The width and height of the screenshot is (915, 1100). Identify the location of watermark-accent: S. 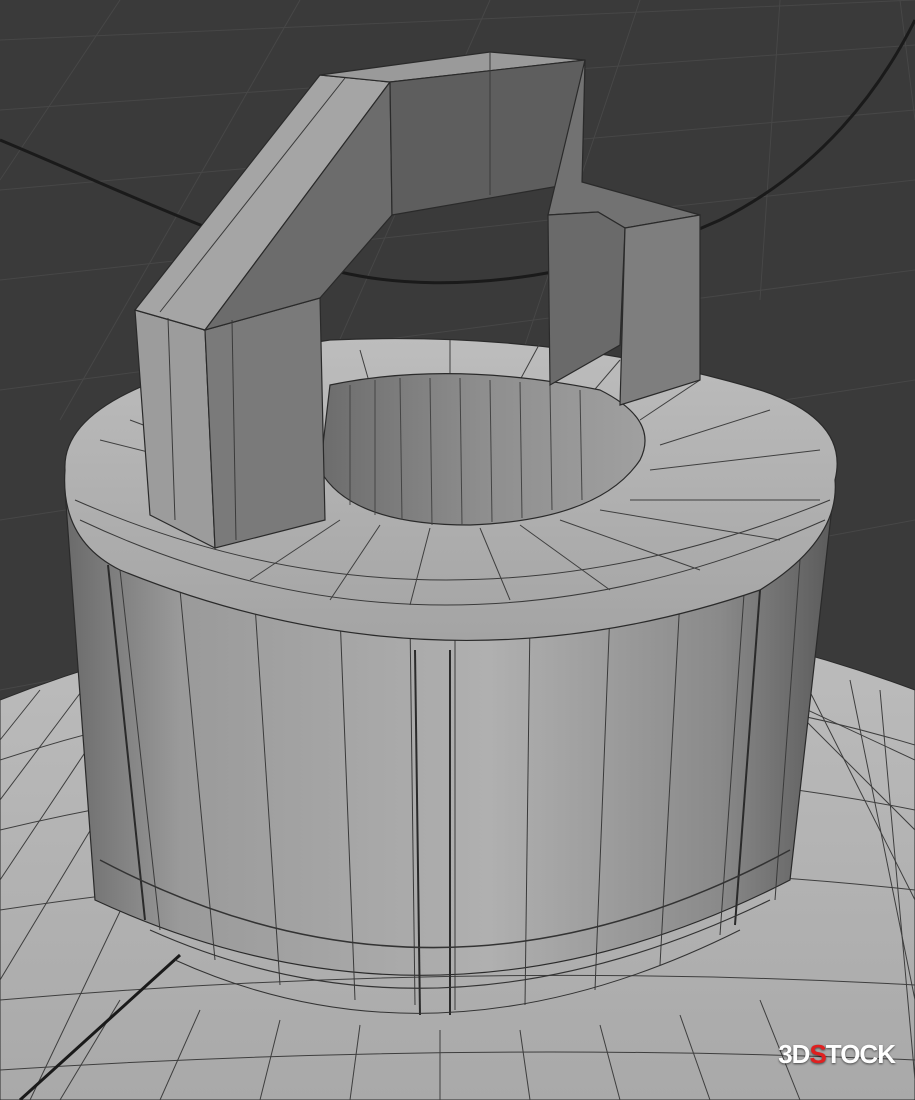
(817, 1054).